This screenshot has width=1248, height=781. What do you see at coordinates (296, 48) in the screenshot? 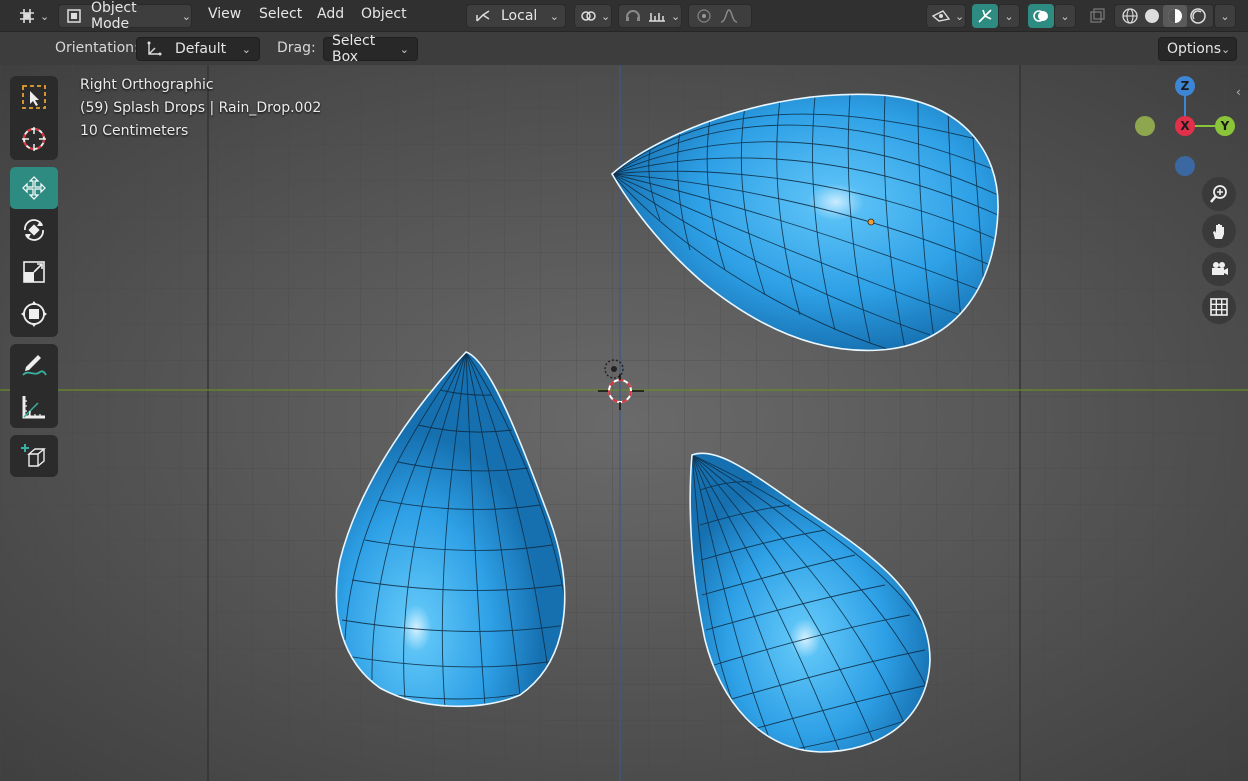
I see `drag-label: Drag:` at bounding box center [296, 48].